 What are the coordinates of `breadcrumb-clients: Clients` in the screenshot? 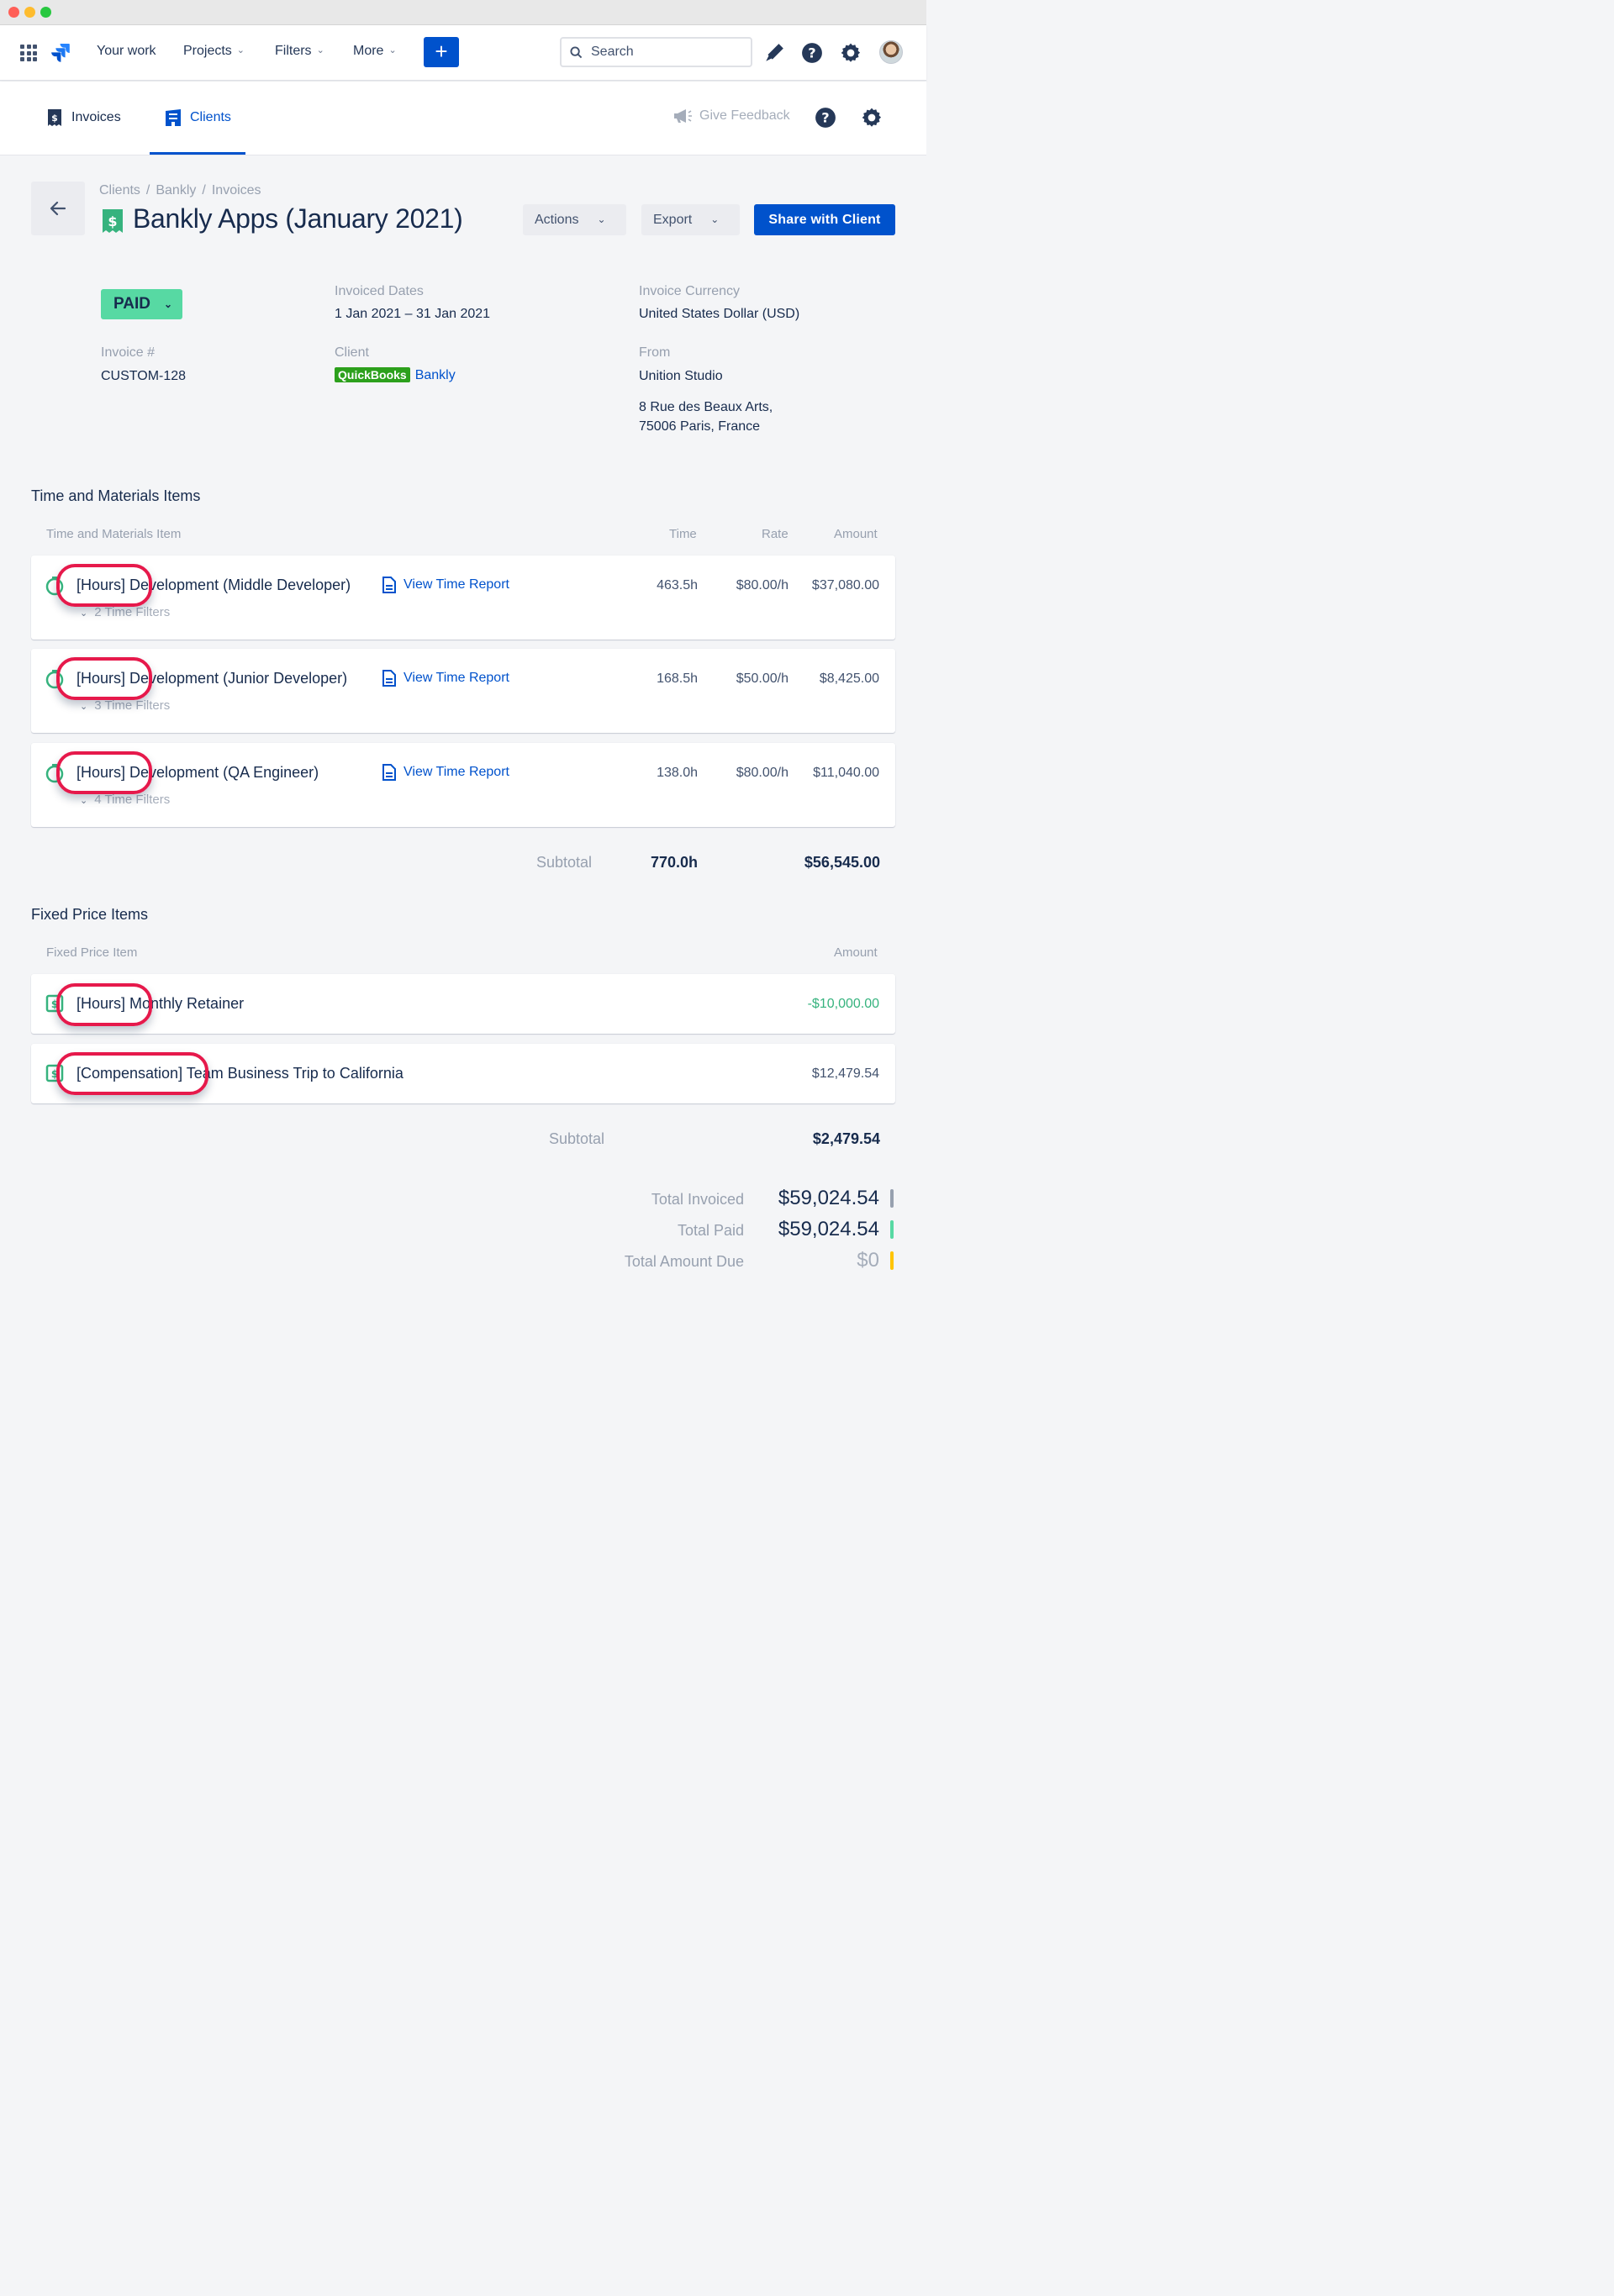 It's located at (120, 190).